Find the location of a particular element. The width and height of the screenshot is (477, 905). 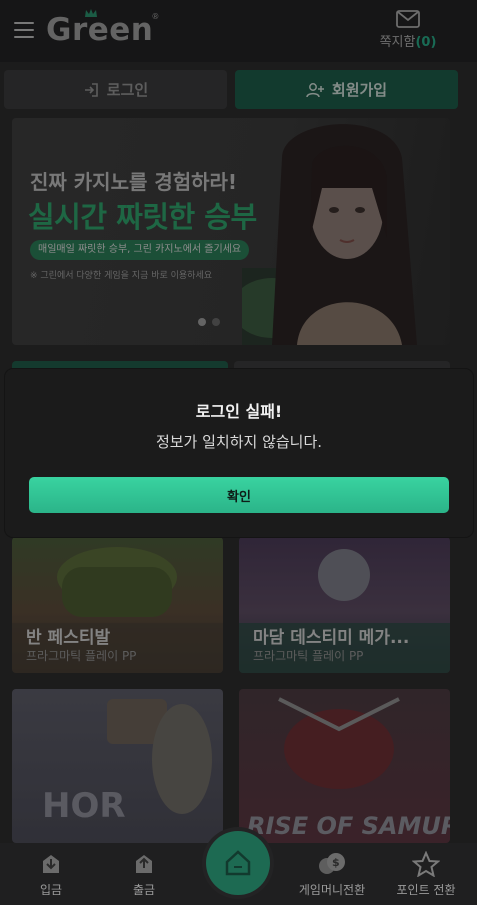

confirm-button: 확인 is located at coordinates (239, 495).